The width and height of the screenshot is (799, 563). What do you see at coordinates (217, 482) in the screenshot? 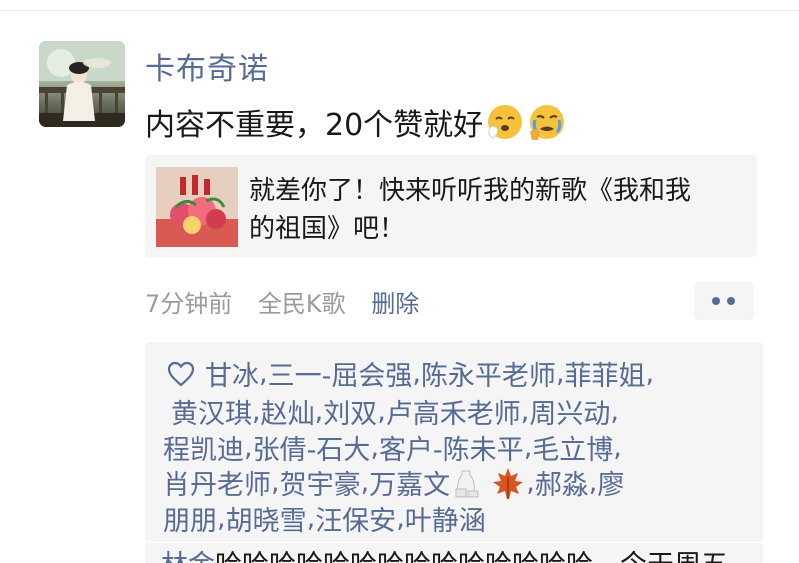
I see `liker-name: 肖丹老师` at bounding box center [217, 482].